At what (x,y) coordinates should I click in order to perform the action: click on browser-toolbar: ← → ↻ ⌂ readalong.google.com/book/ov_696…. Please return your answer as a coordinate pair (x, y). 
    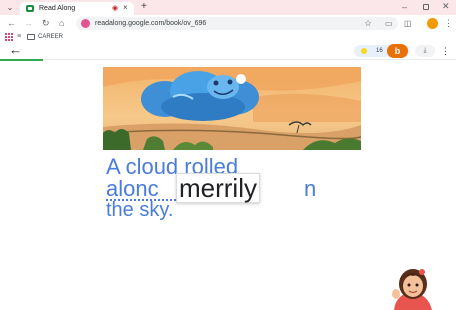
    Looking at the image, I should click on (228, 23).